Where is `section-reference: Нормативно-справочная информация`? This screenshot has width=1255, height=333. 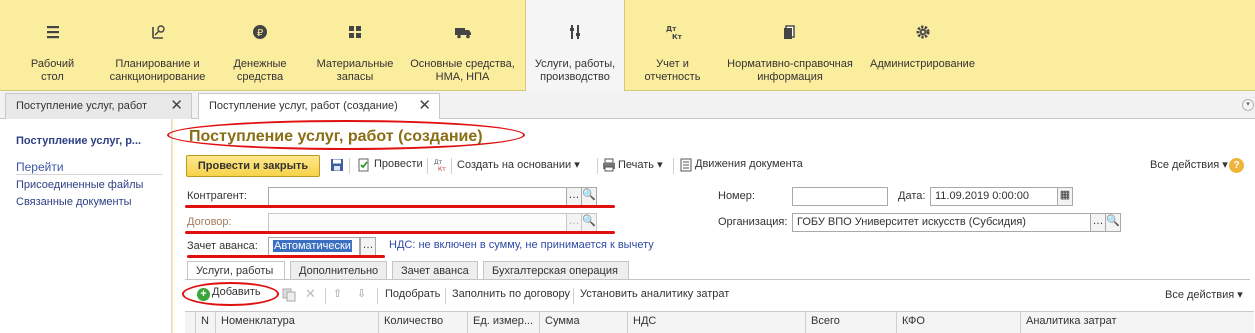 section-reference: Нормативно-справочная информация is located at coordinates (790, 45).